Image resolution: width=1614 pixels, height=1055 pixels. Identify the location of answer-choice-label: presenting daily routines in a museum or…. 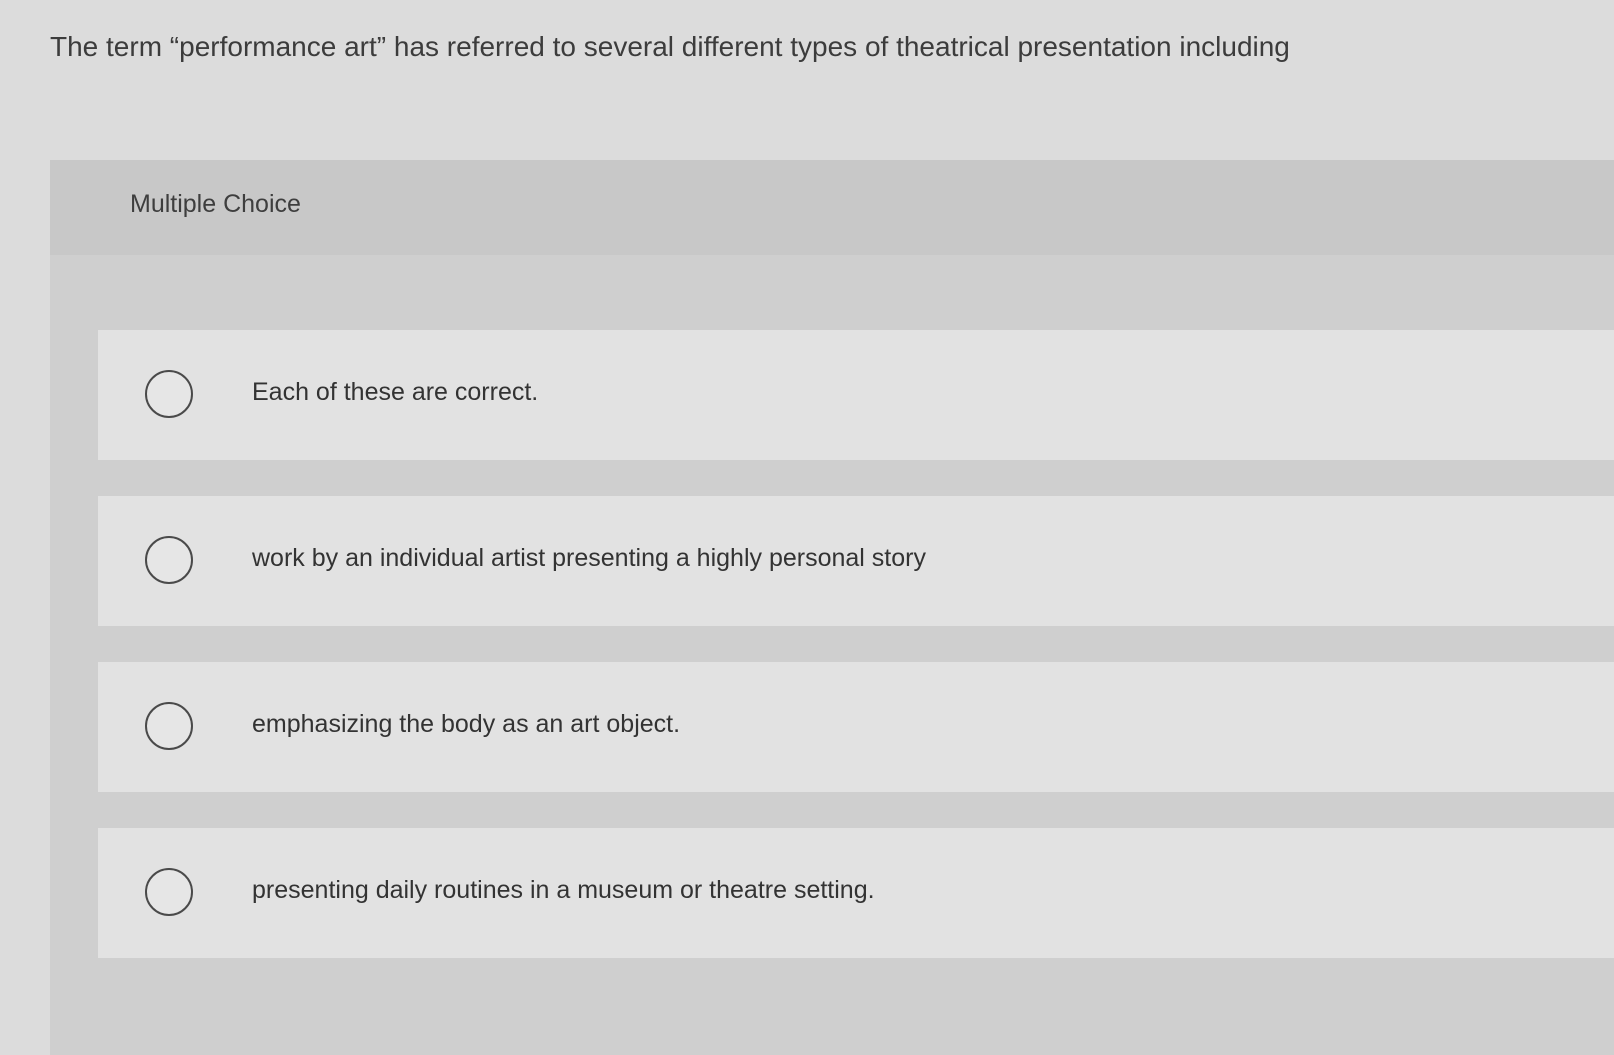
(563, 890).